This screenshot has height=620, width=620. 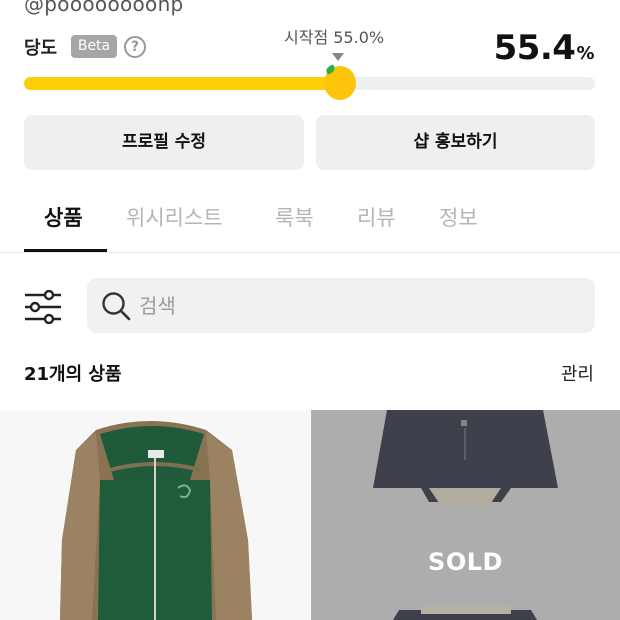 What do you see at coordinates (376, 217) in the screenshot?
I see `tab-reviews: 리뷰` at bounding box center [376, 217].